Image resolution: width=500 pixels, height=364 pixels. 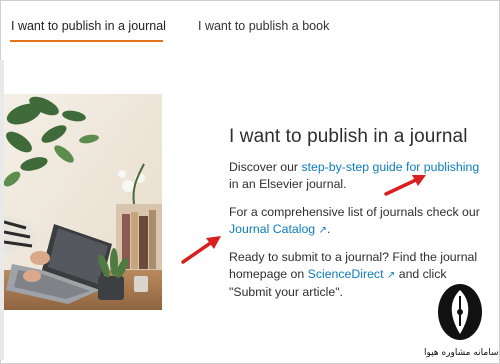 I want to click on page-heading: I want to publish in a journal, so click(x=348, y=136).